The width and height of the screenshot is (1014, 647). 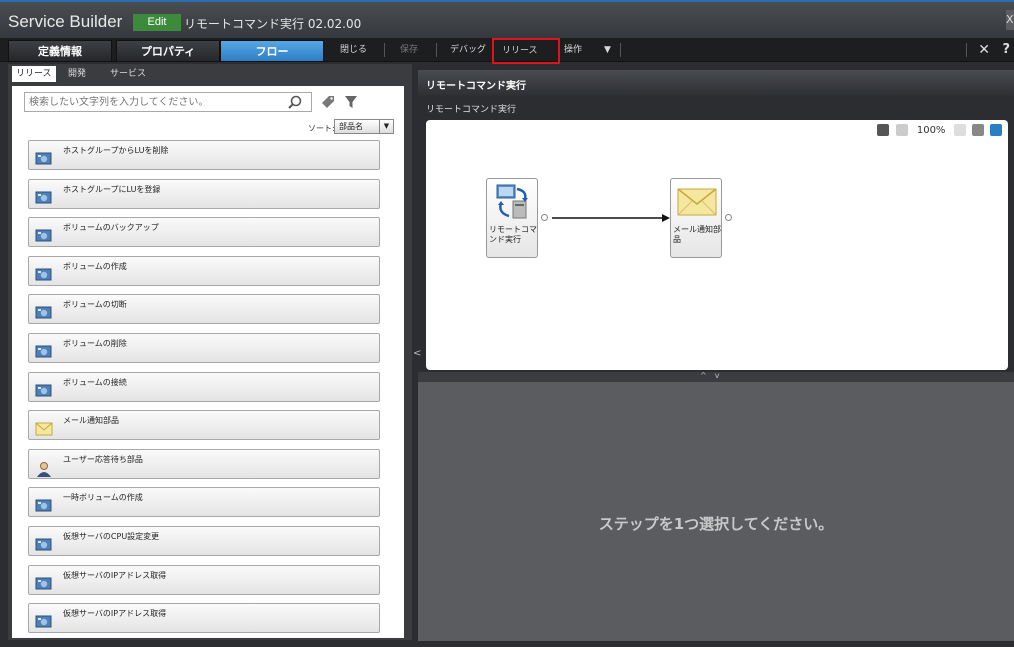 I want to click on flow-node-remote-command: リモートコマンド実行, so click(x=512, y=218).